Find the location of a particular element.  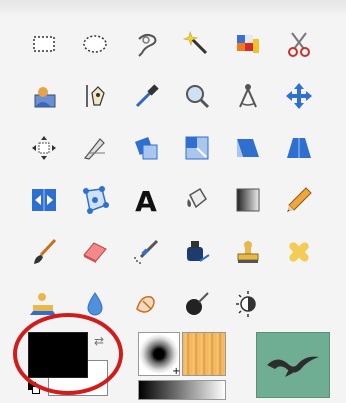

tool-zoom is located at coordinates (196, 96).